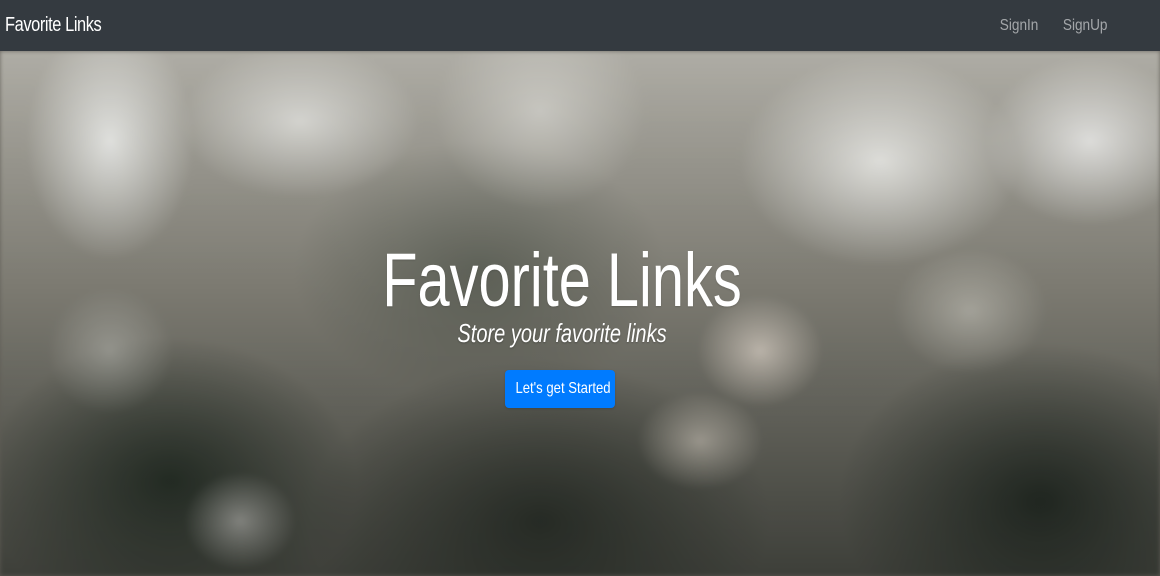 Image resolution: width=1160 pixels, height=576 pixels. What do you see at coordinates (53, 25) in the screenshot?
I see `brand-link: Favorite Links` at bounding box center [53, 25].